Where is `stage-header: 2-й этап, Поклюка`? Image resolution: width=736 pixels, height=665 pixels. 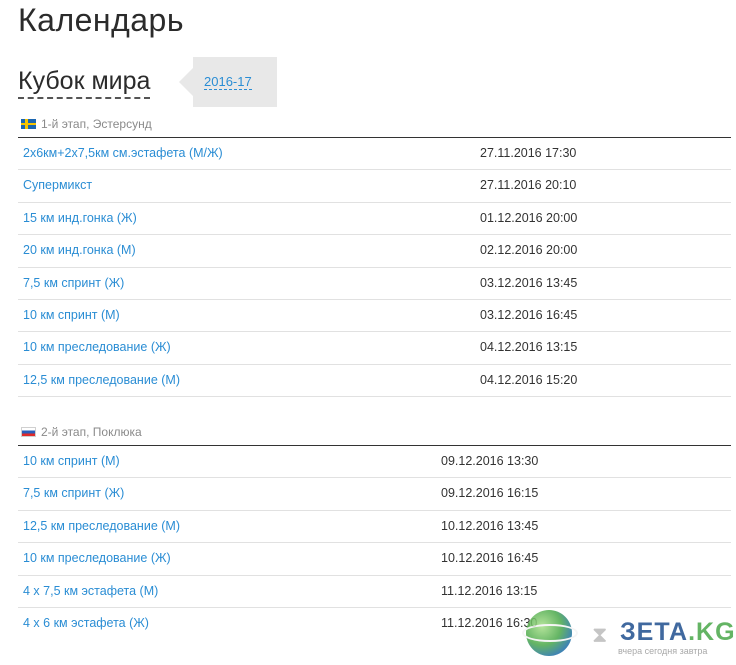
stage-header: 2-й этап, Поклюка is located at coordinates (374, 432).